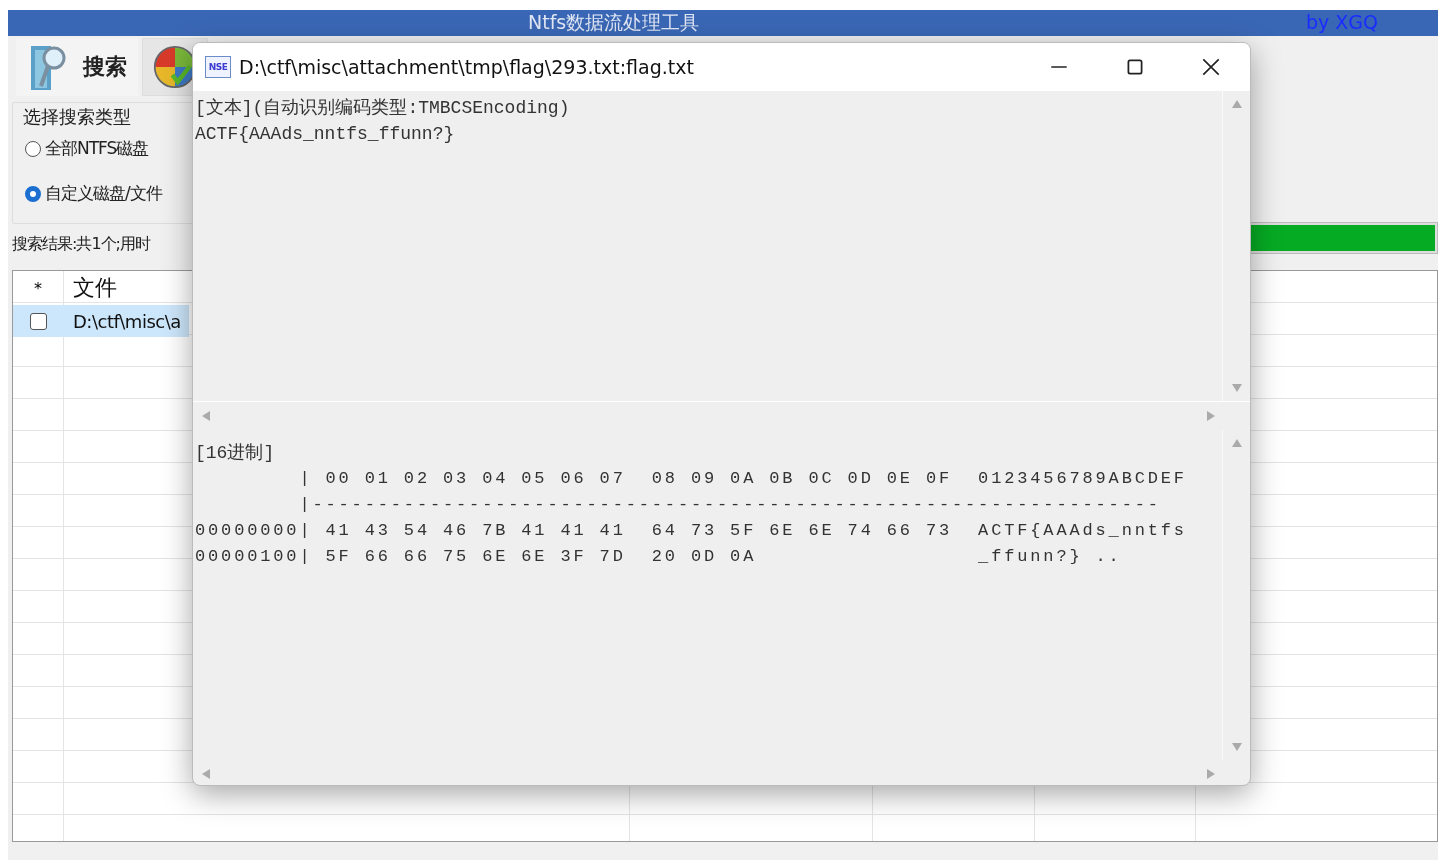 This screenshot has width=1448, height=866. I want to click on column-header: 文件, so click(94, 288).